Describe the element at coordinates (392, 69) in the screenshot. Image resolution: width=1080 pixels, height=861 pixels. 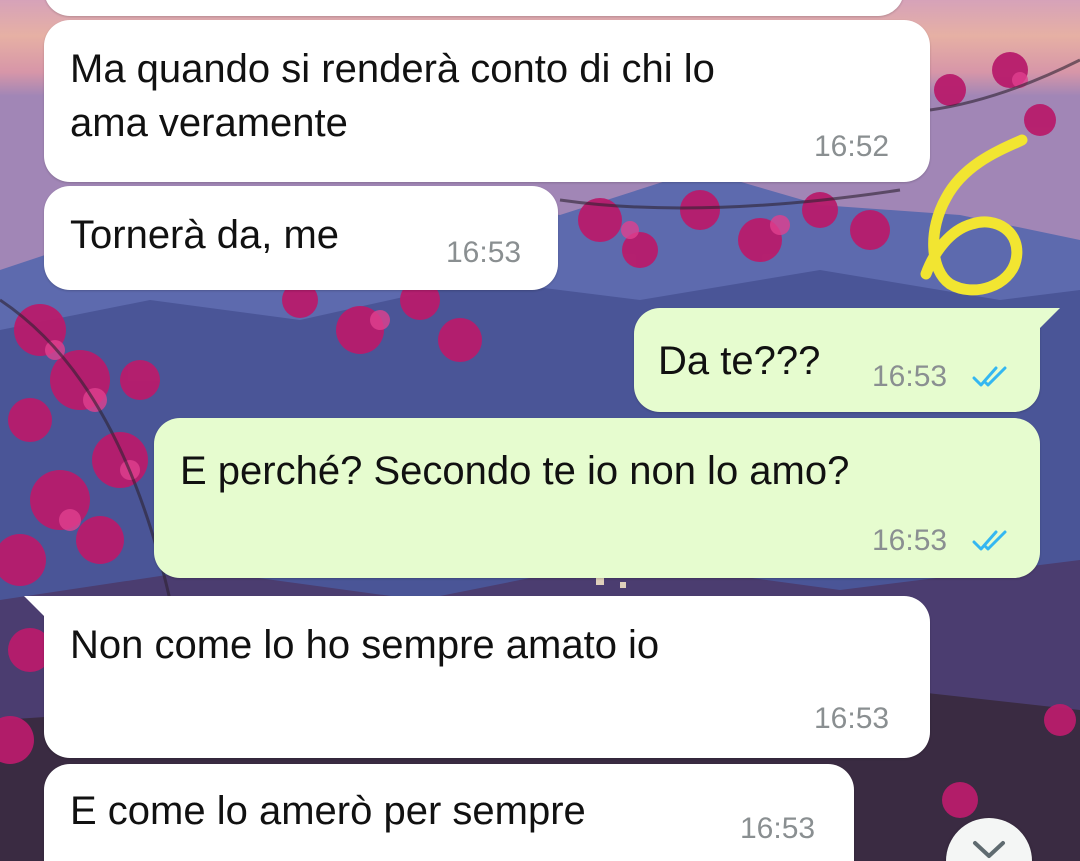
I see `message-text-line: Ma quando si renderà conto di chi lo` at that location.